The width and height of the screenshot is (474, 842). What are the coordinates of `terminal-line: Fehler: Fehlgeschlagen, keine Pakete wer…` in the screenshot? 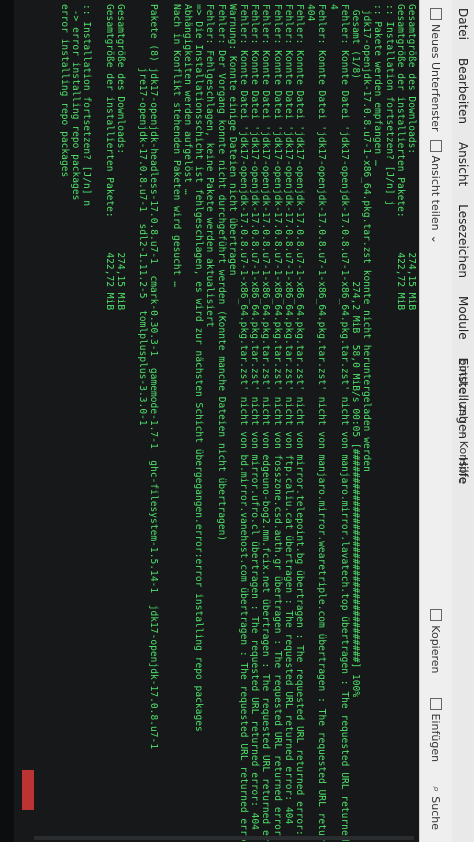 It's located at (210, 166).